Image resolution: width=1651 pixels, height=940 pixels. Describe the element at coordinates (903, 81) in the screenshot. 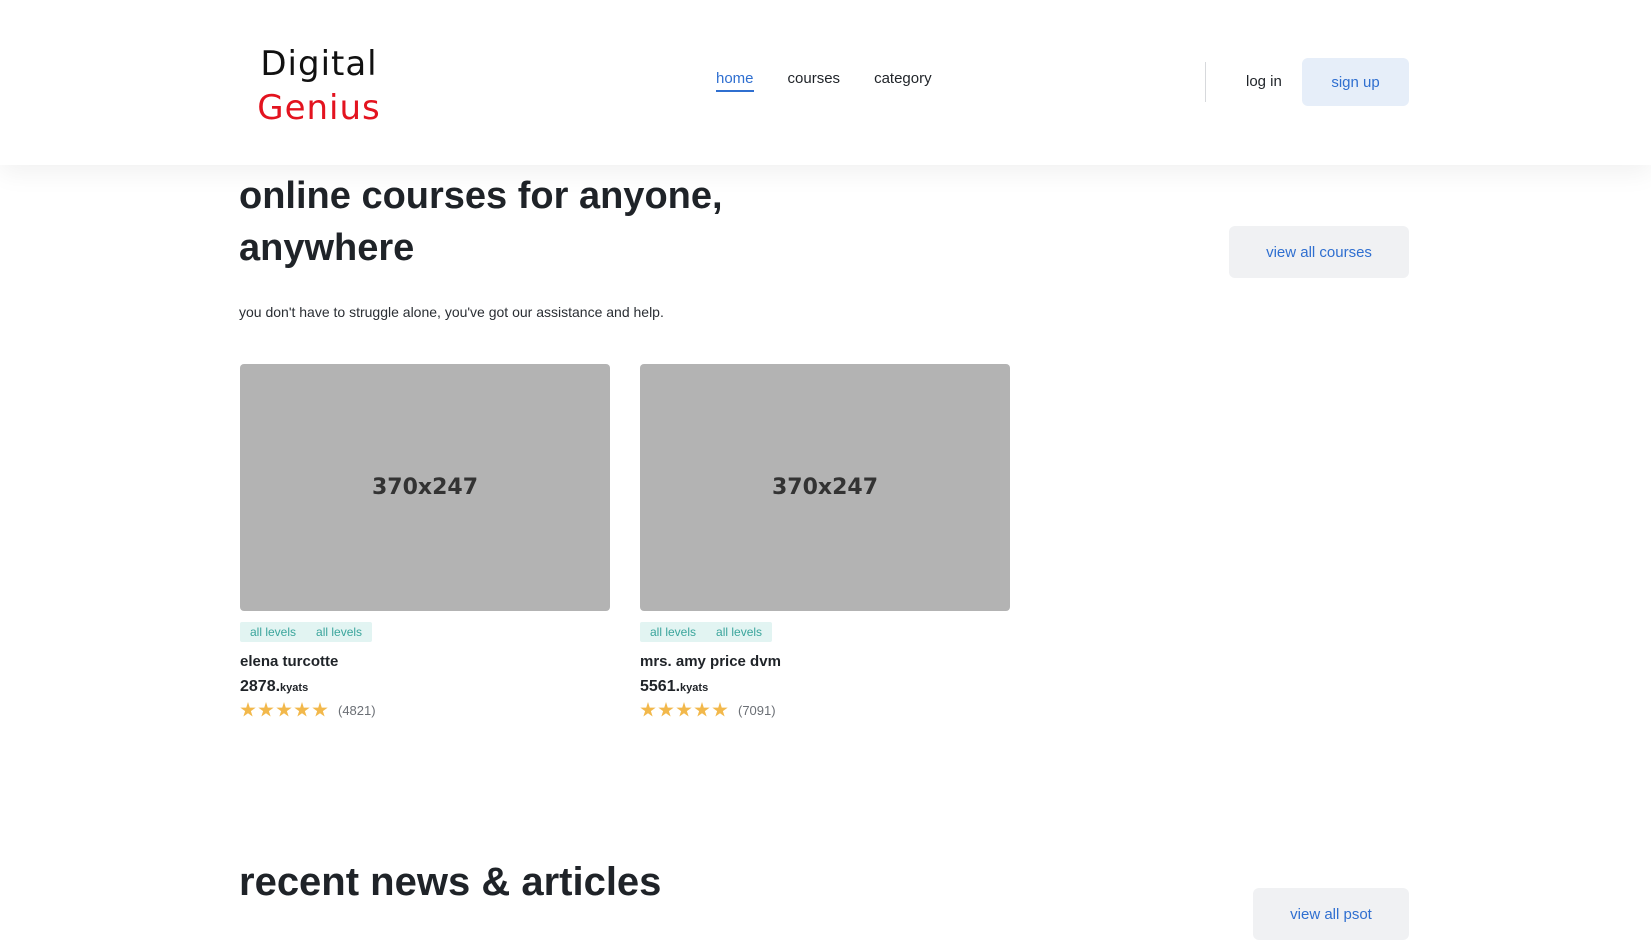

I see `nav-category: category` at that location.